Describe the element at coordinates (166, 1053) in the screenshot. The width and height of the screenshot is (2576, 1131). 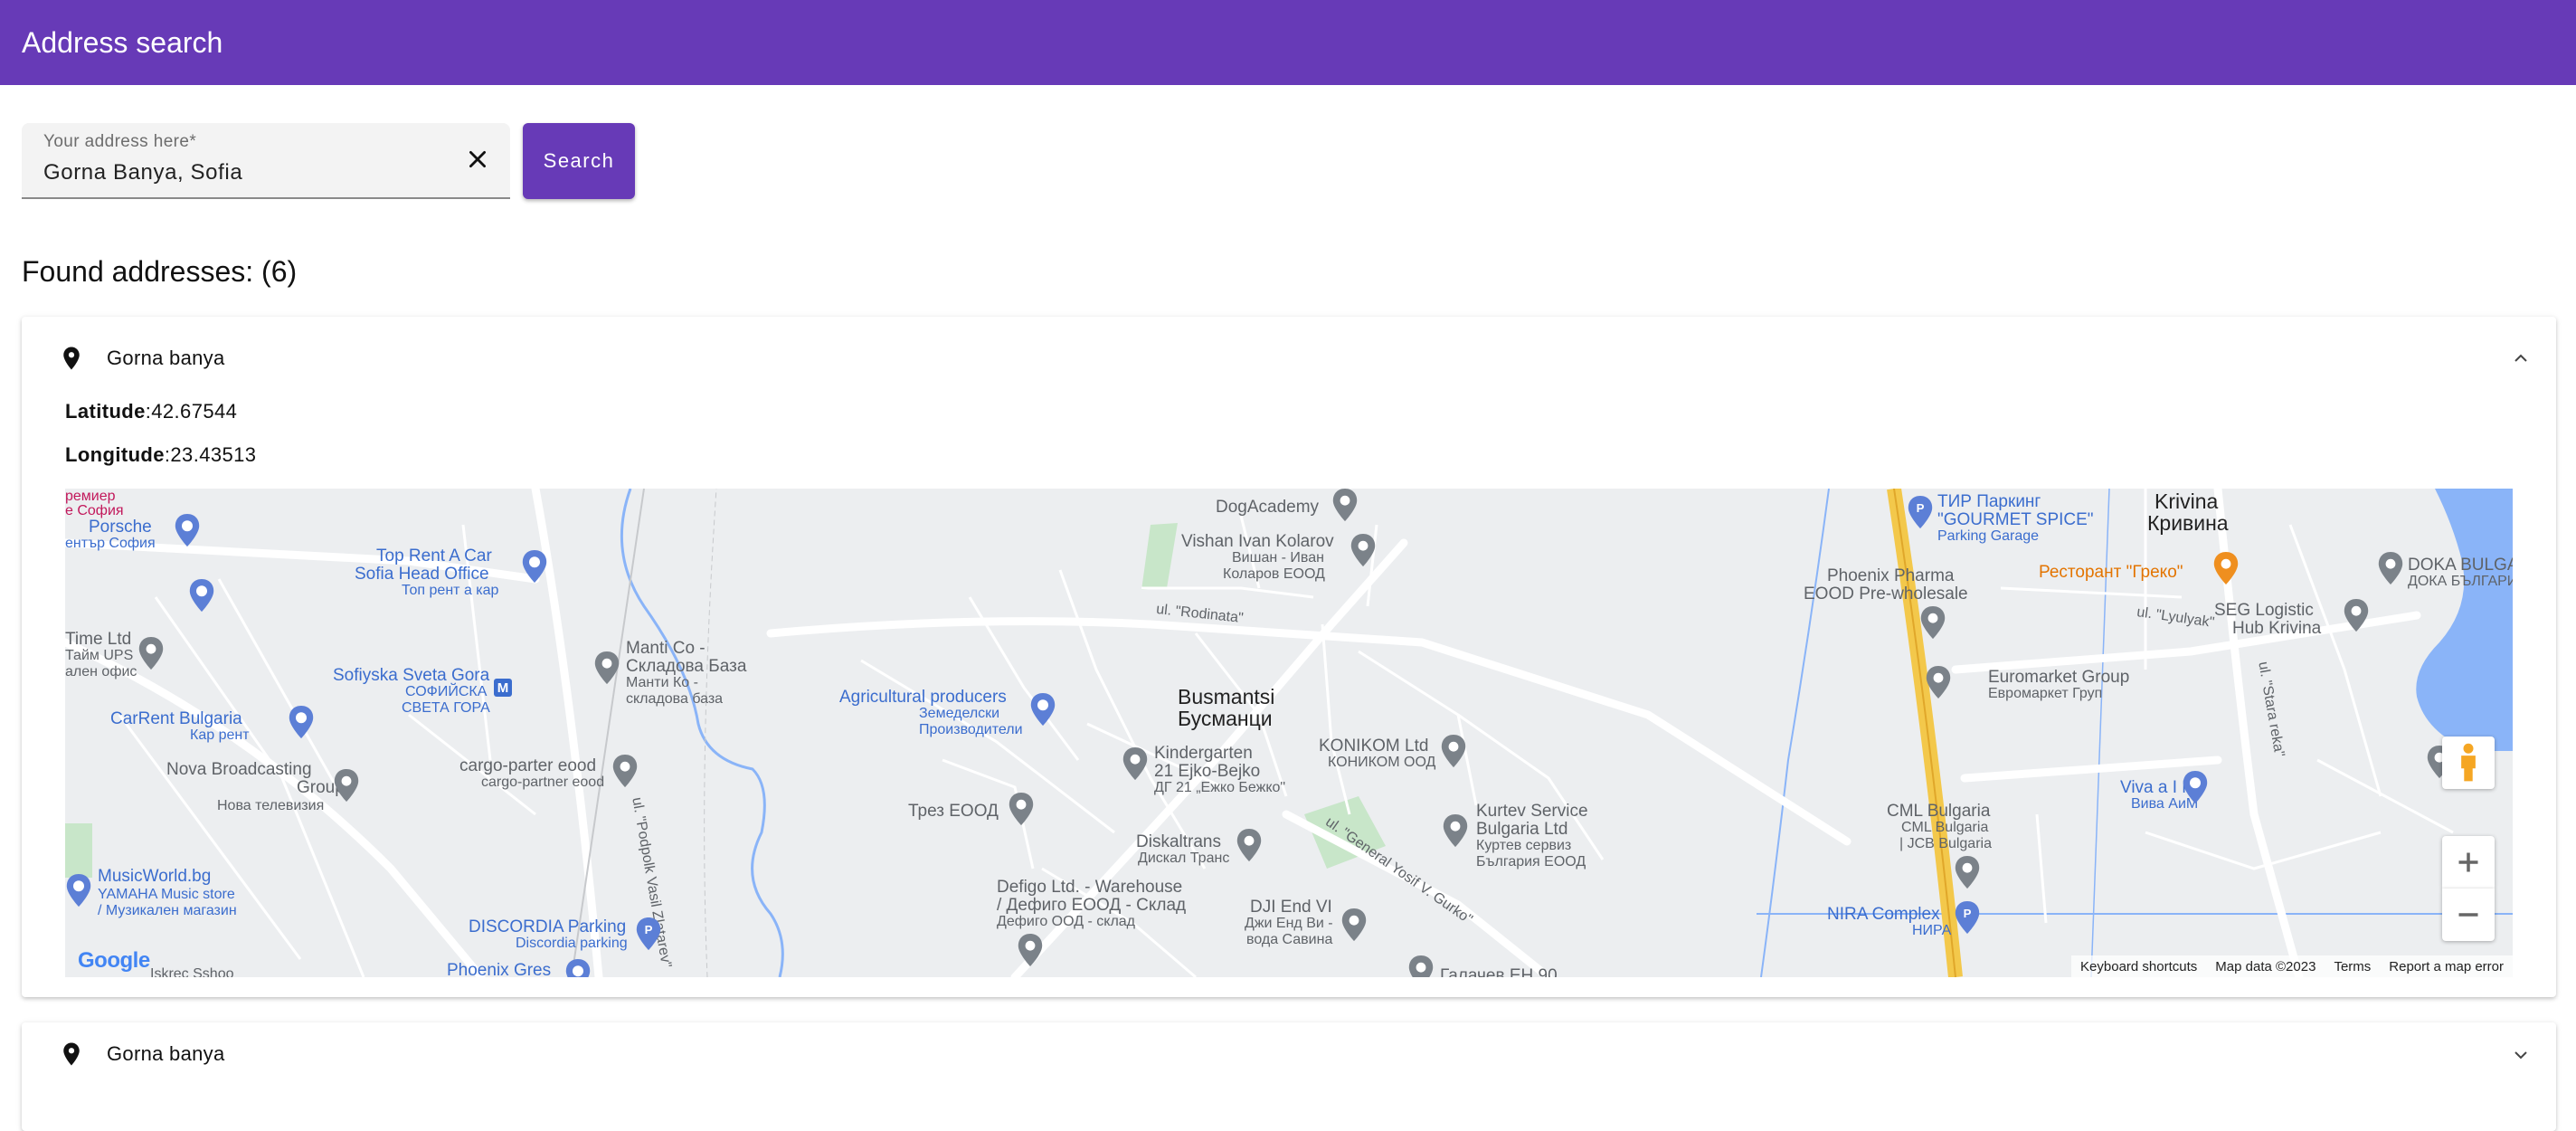
I see `result-title: Gorna banya` at that location.